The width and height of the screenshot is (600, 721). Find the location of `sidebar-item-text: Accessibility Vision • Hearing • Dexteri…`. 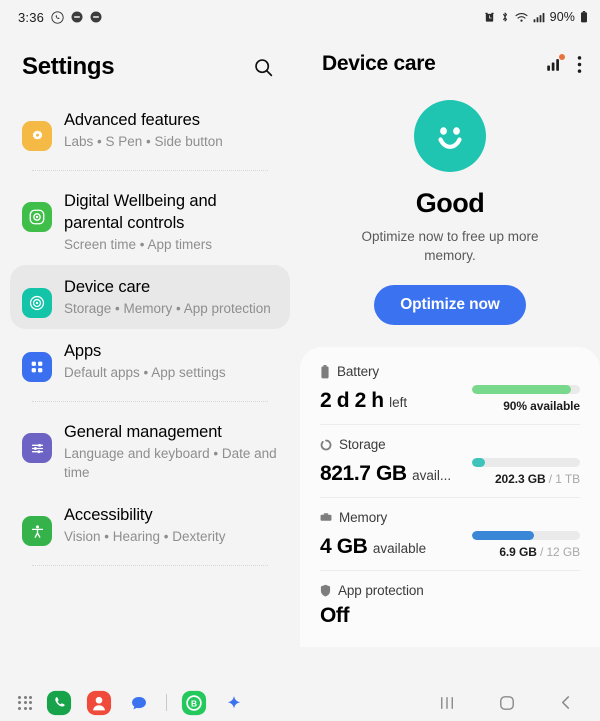

sidebar-item-text: Accessibility Vision • Hearing • Dexteri… is located at coordinates (171, 525).